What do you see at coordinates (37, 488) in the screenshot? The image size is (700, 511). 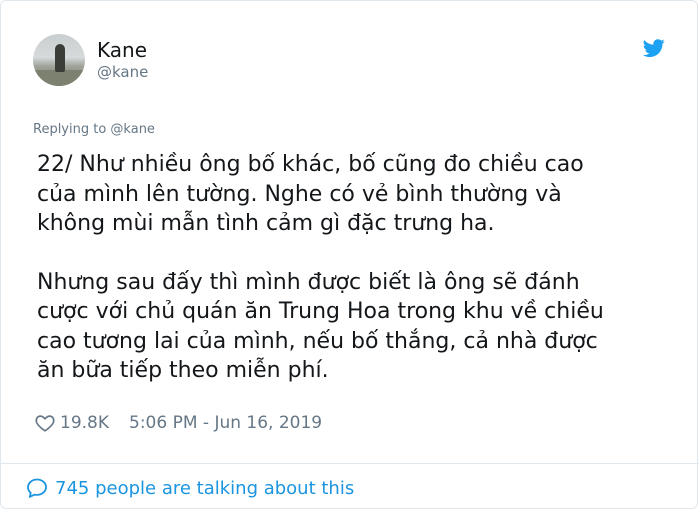 I see `speech-bubble-icon` at bounding box center [37, 488].